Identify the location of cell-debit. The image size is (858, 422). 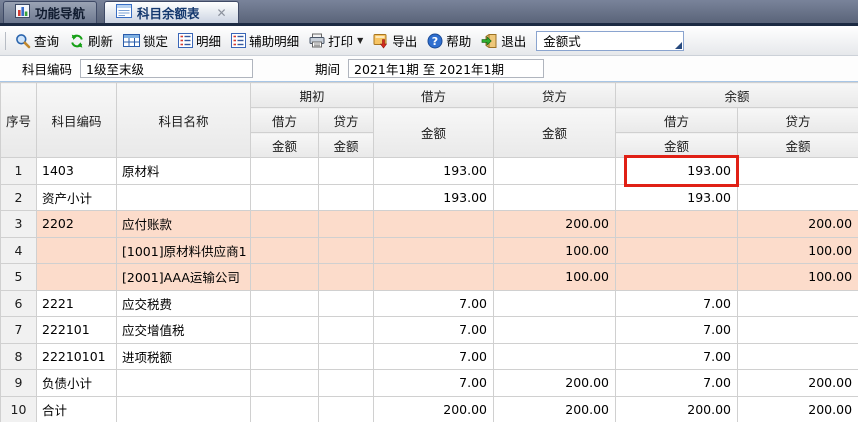
(434, 277).